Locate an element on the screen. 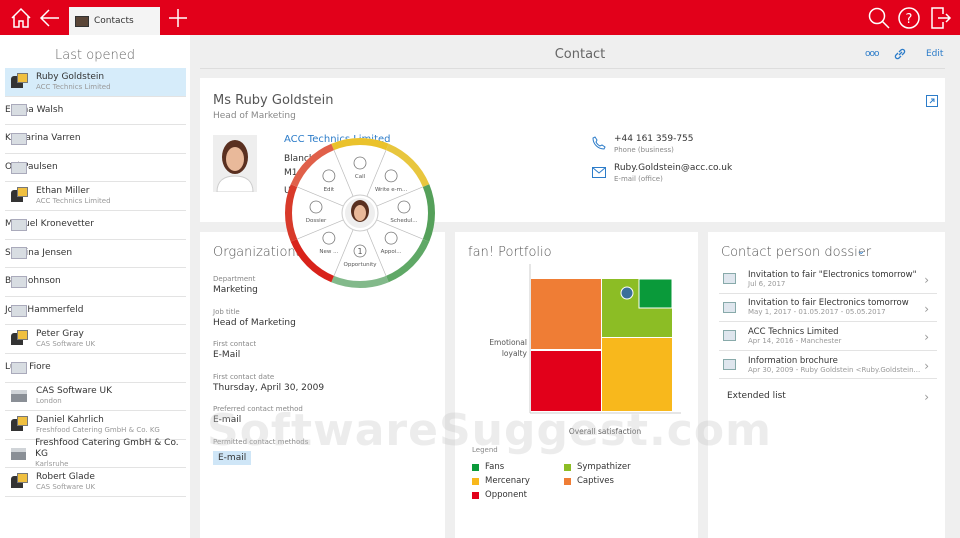 The image size is (960, 538). tab-contacts: Contacts is located at coordinates (114, 21).